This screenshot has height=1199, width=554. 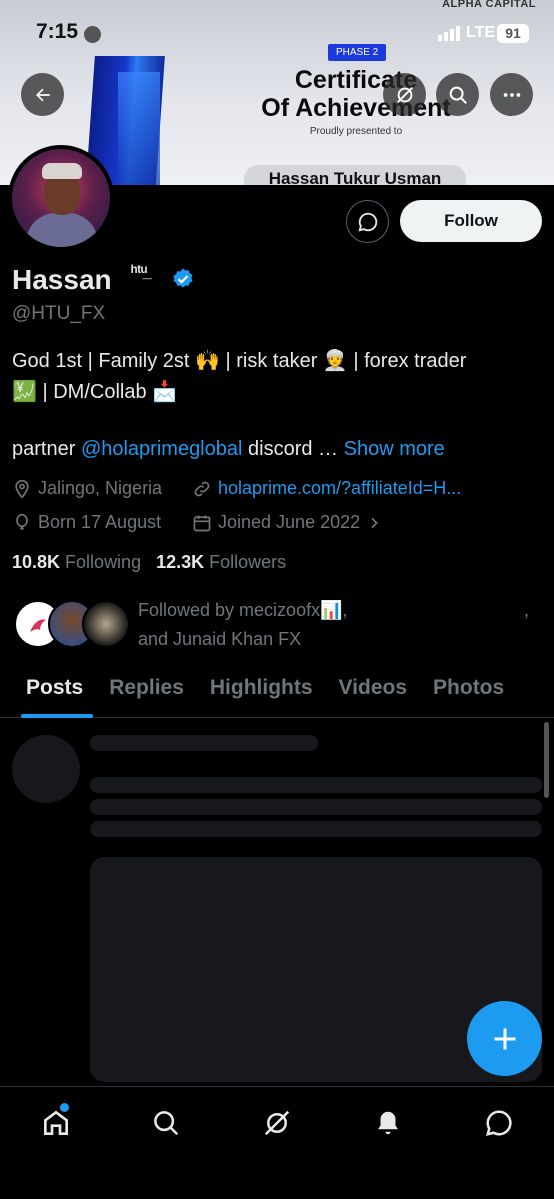 I want to click on battery-icon: 91, so click(x=513, y=33).